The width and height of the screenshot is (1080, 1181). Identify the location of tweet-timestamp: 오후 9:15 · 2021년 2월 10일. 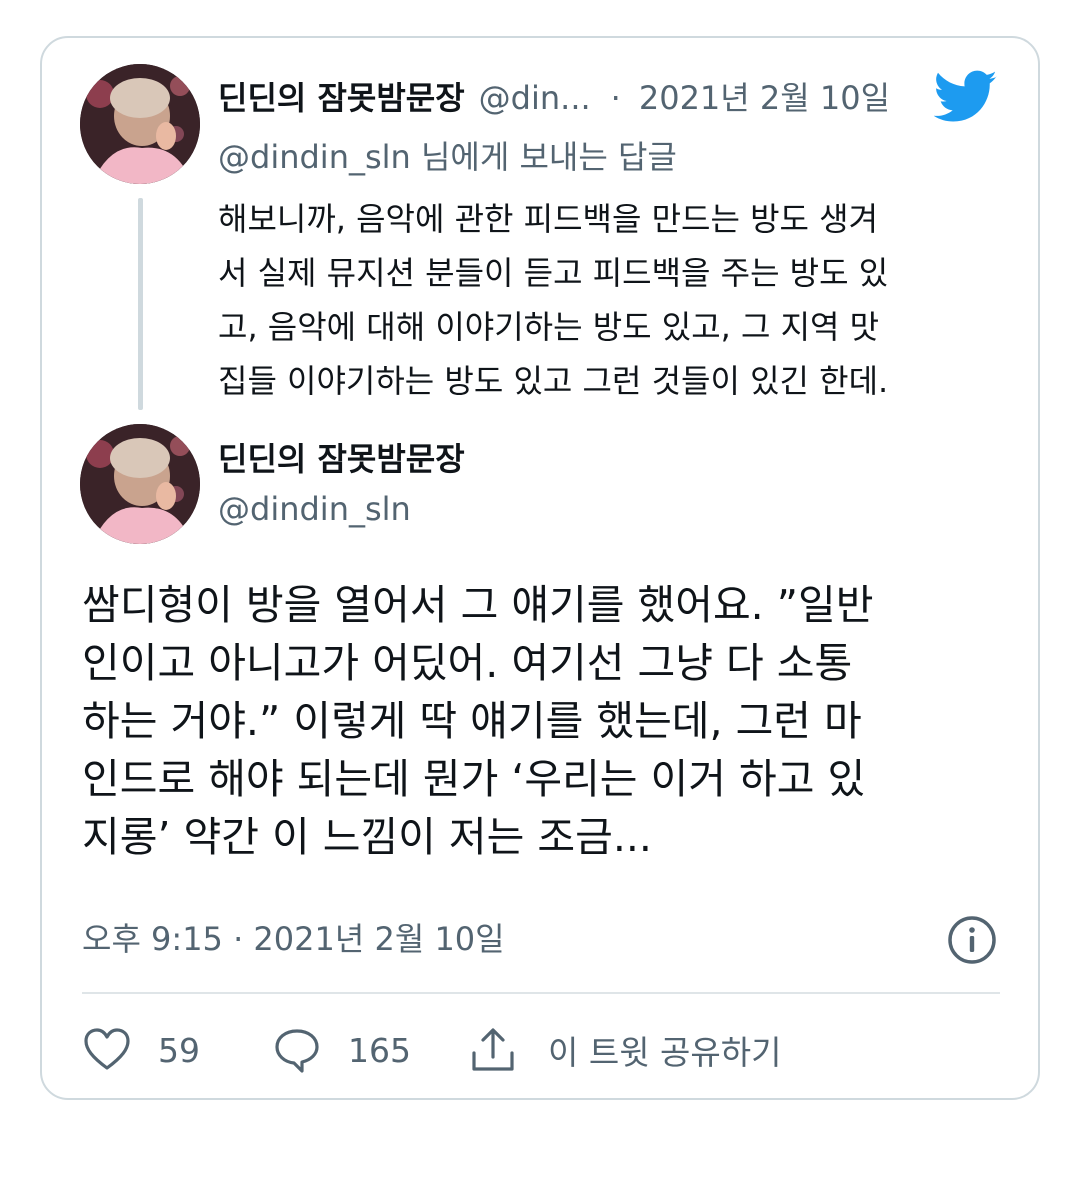
(293, 939).